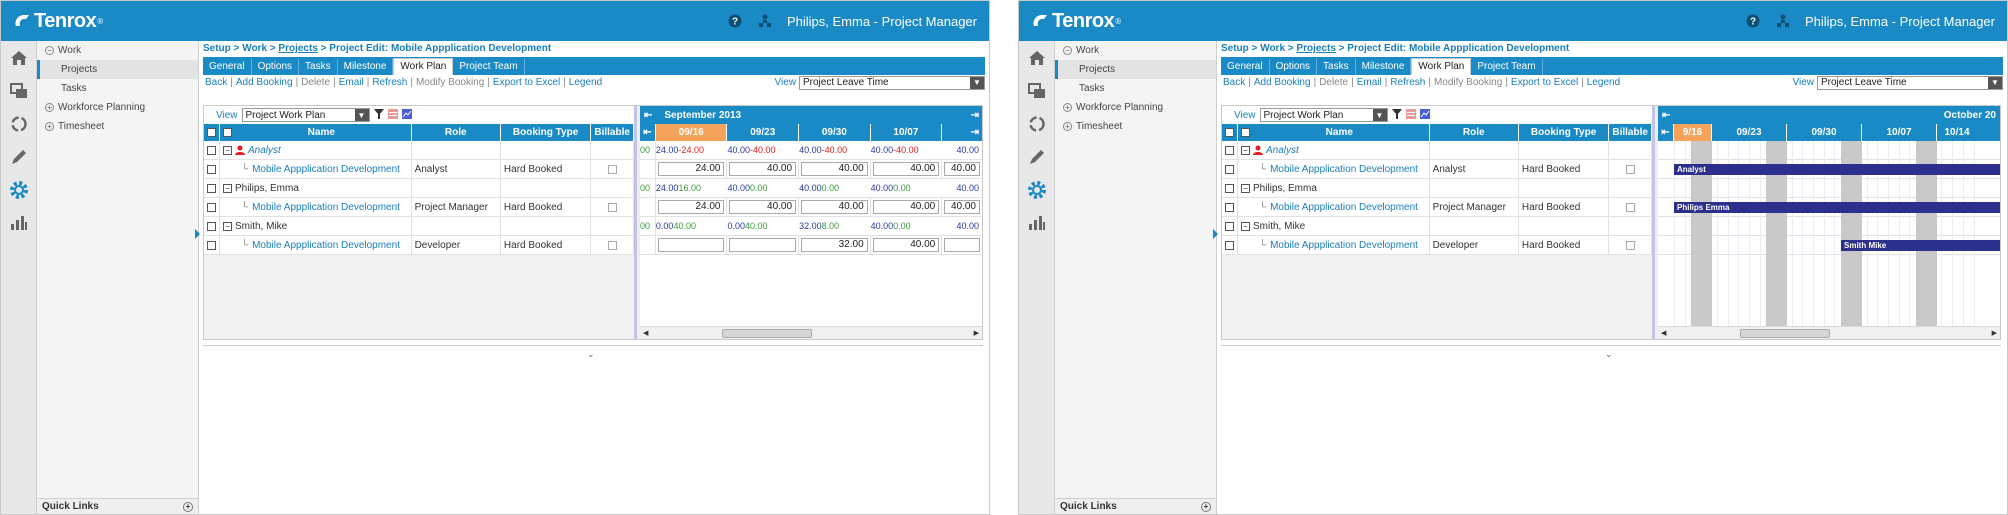 Image resolution: width=2008 pixels, height=515 pixels. I want to click on tenrox-logo: Tenrox ®, so click(1076, 21).